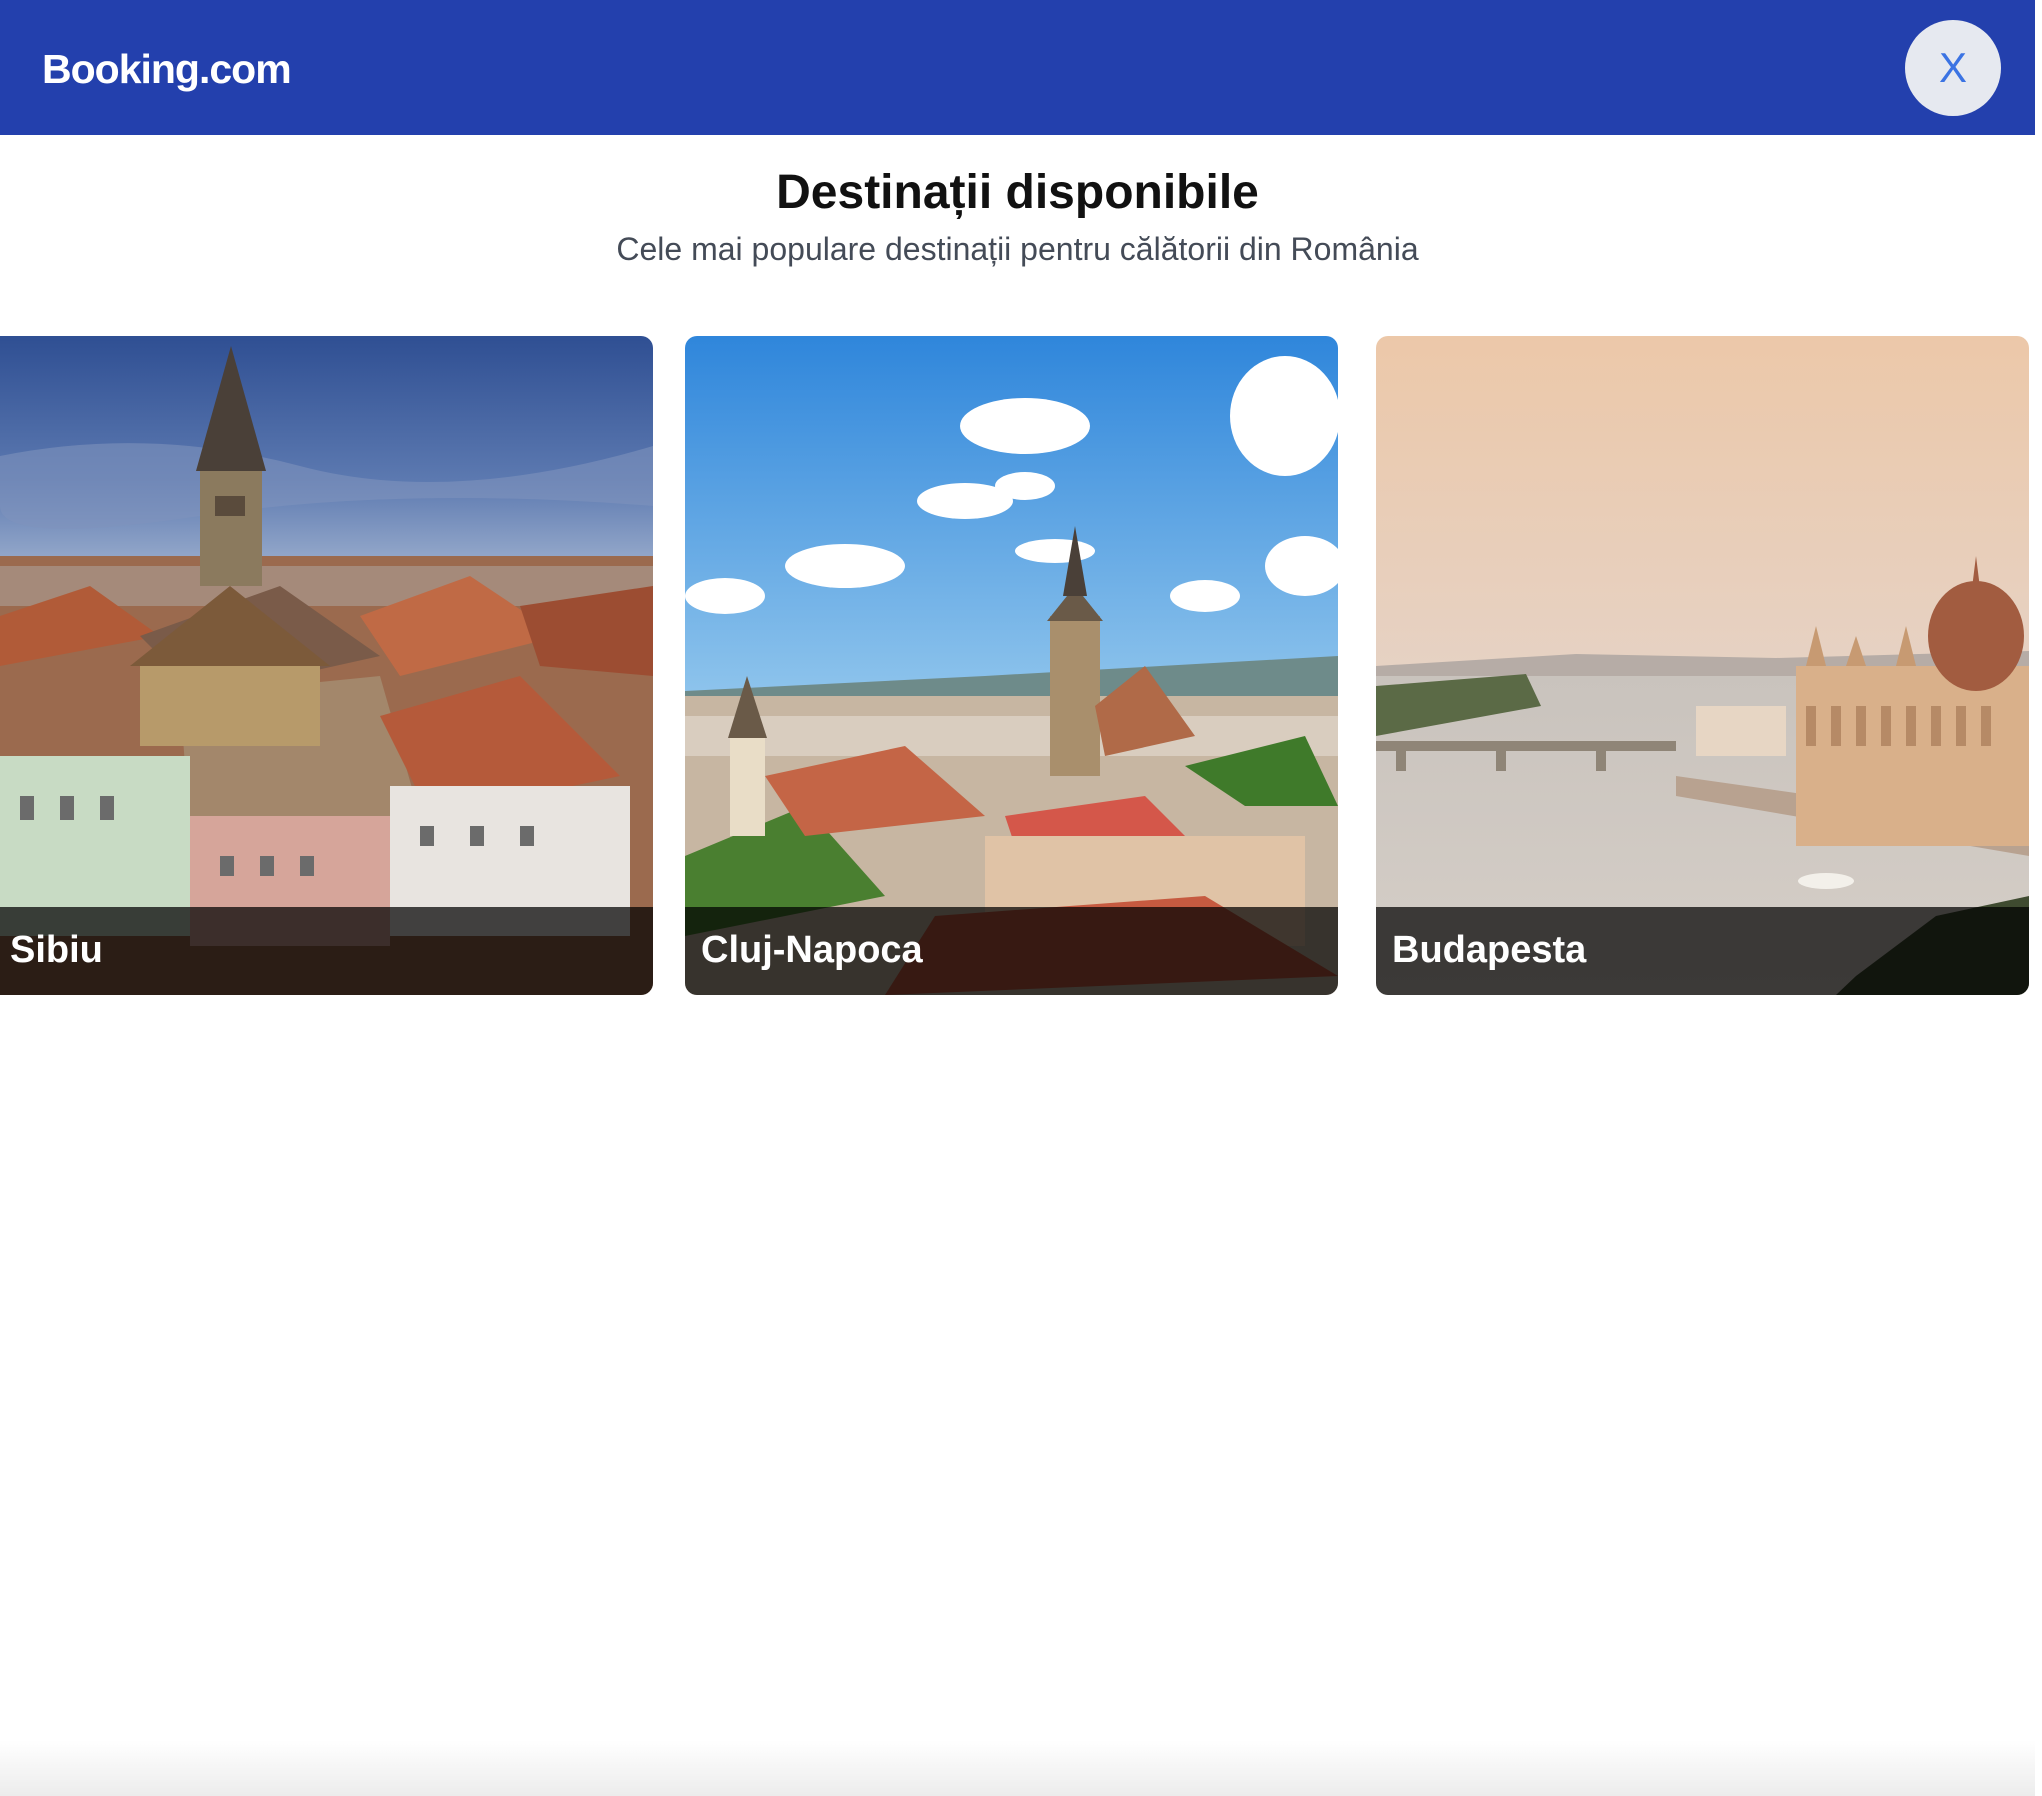 The image size is (2042, 1796). I want to click on close-button: X, so click(1953, 68).